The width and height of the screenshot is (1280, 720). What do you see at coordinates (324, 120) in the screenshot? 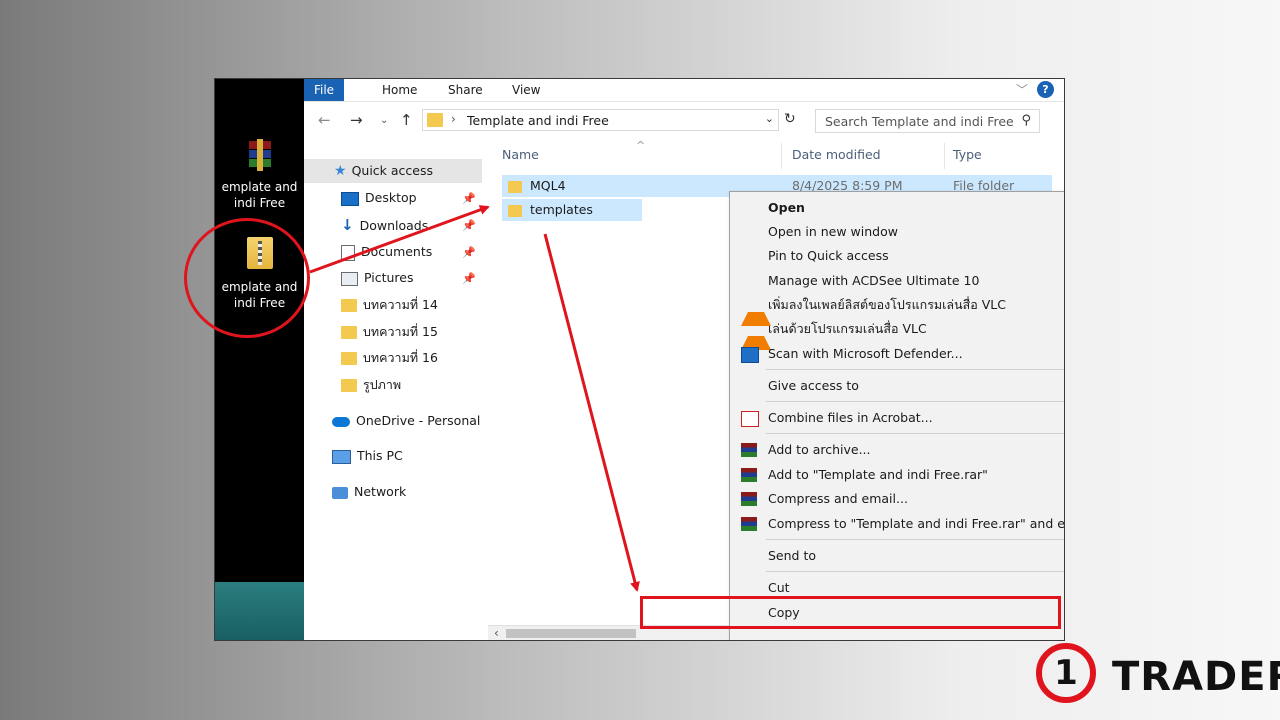
I see `back-icon: ←` at bounding box center [324, 120].